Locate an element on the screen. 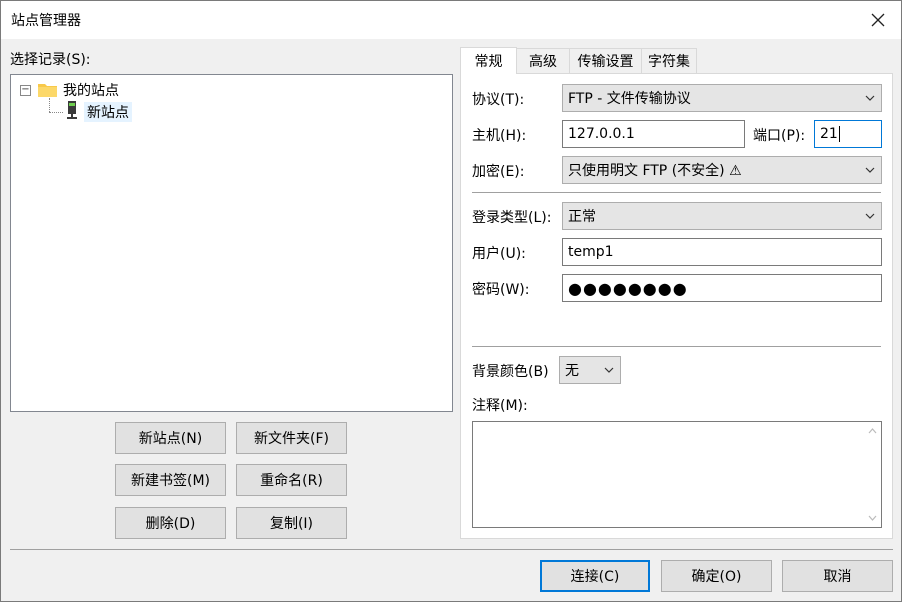  select-entry-label: 选择记录(S): is located at coordinates (50, 60).